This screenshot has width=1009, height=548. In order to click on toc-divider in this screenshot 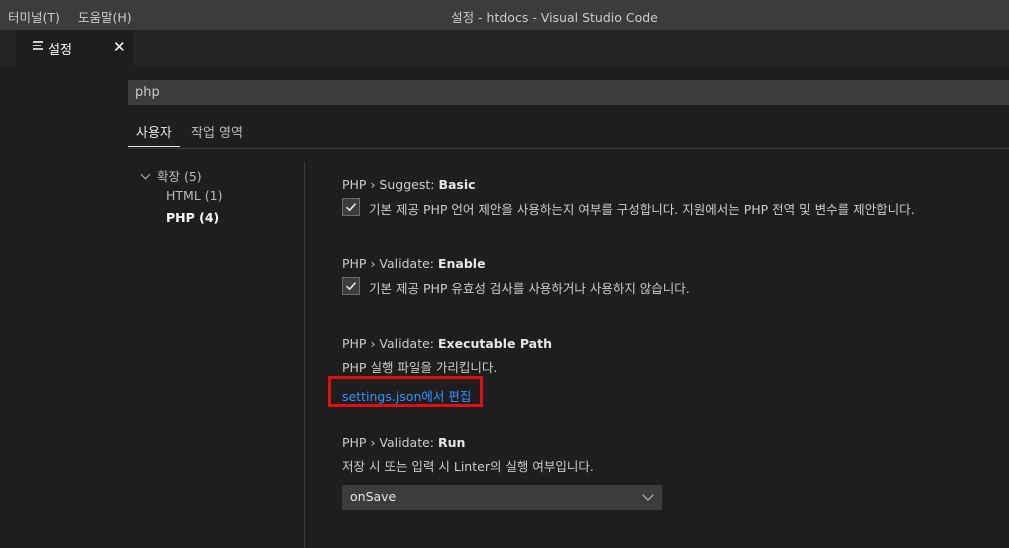, I will do `click(304, 355)`.